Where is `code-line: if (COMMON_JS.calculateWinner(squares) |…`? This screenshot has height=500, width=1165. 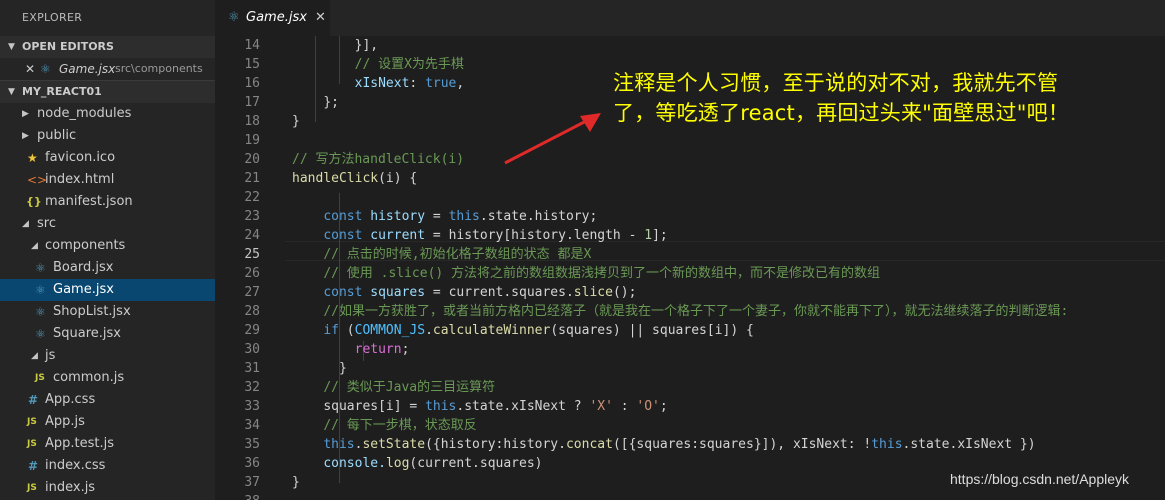
code-line: if (COMMON_JS.calculateWinner(squares) |… is located at coordinates (538, 330).